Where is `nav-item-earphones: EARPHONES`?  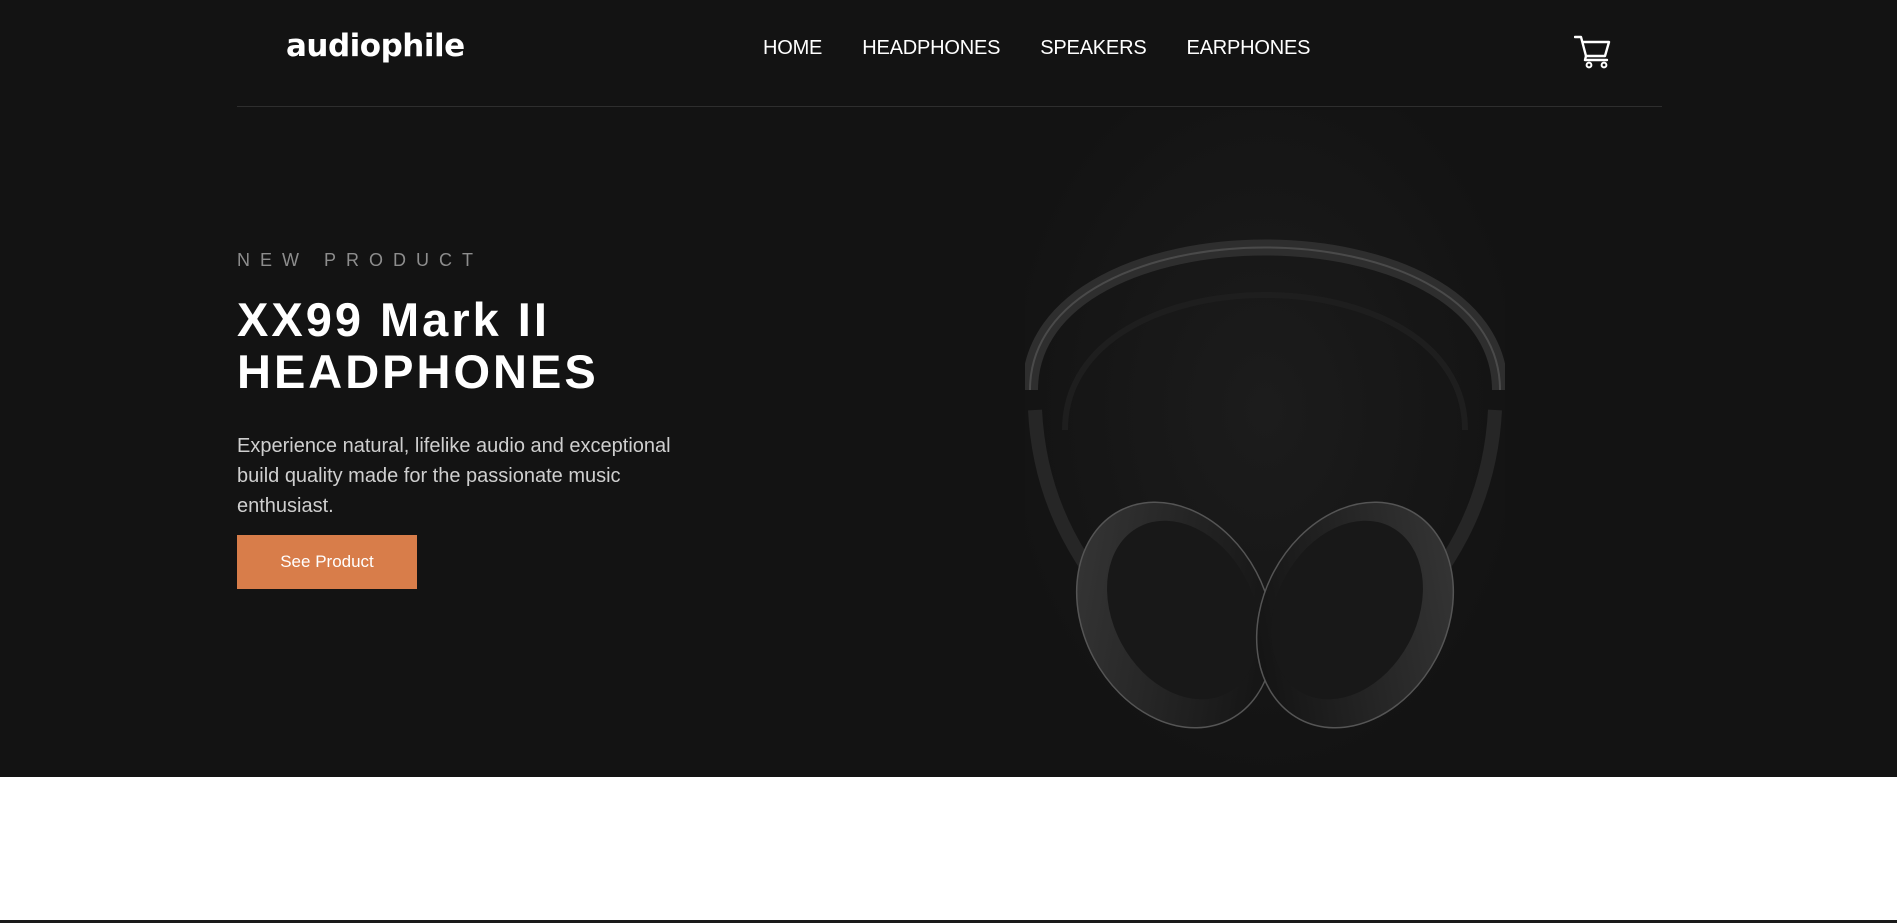
nav-item-earphones: EARPHONES is located at coordinates (1248, 48).